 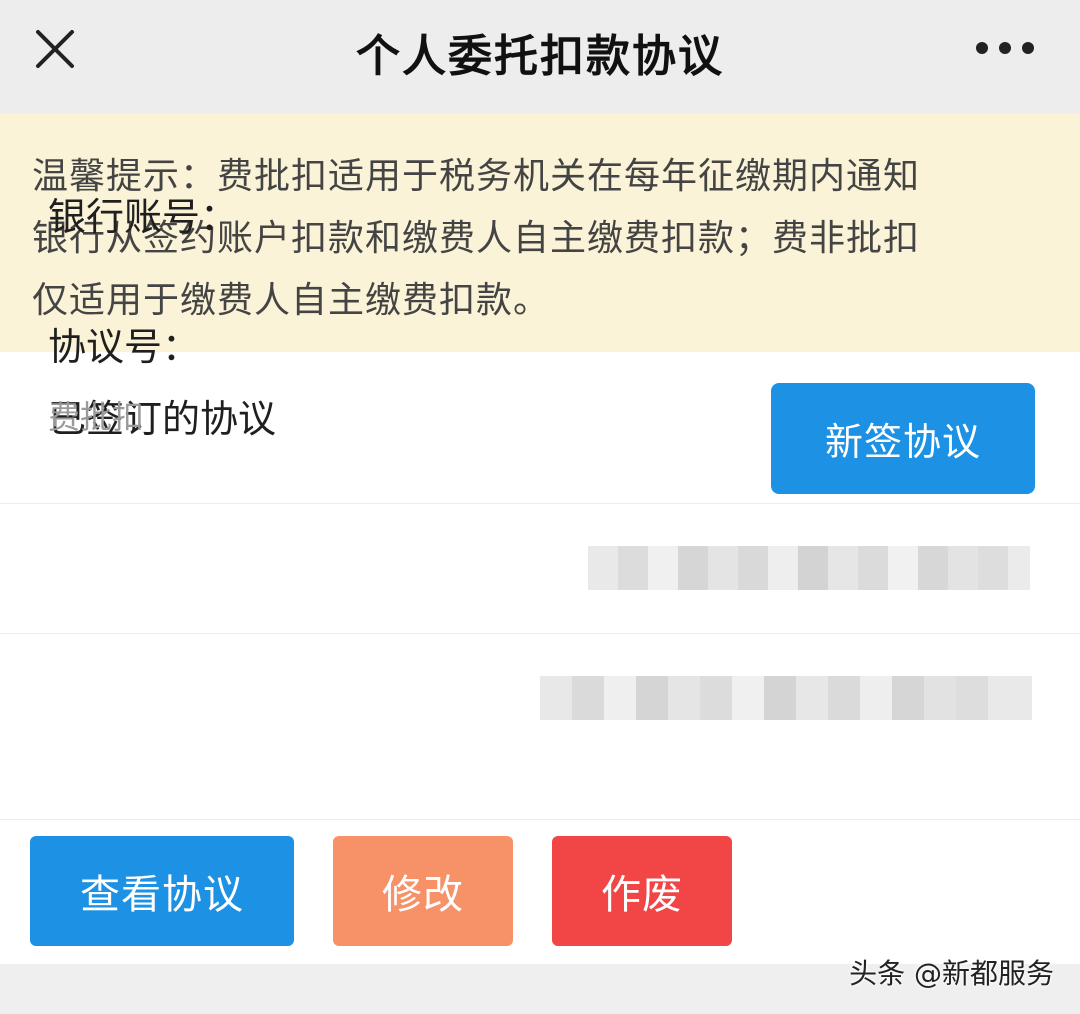 I want to click on bank-account-label: 银行账号：, so click(x=143, y=217).